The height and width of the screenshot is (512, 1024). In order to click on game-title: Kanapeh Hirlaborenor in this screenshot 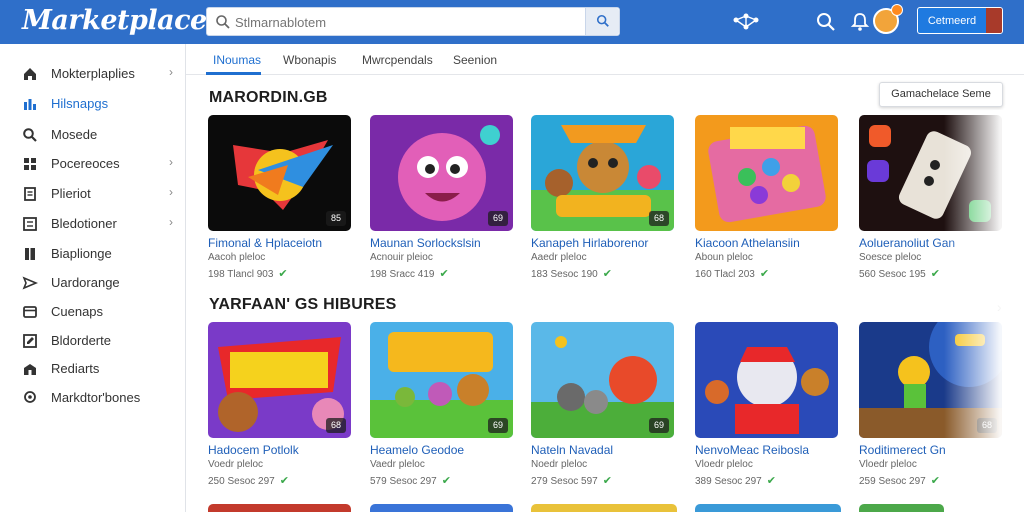, I will do `click(589, 243)`.